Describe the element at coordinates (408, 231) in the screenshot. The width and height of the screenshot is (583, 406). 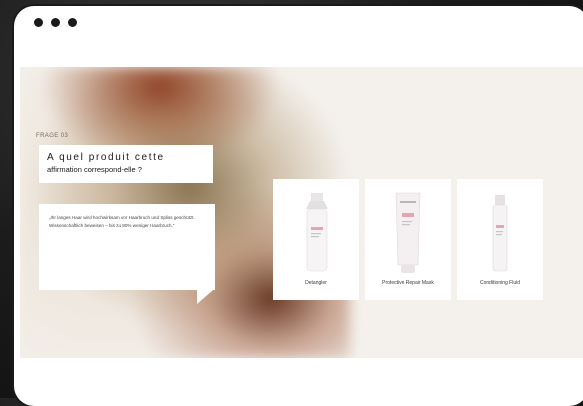
I see `tube-icon` at that location.